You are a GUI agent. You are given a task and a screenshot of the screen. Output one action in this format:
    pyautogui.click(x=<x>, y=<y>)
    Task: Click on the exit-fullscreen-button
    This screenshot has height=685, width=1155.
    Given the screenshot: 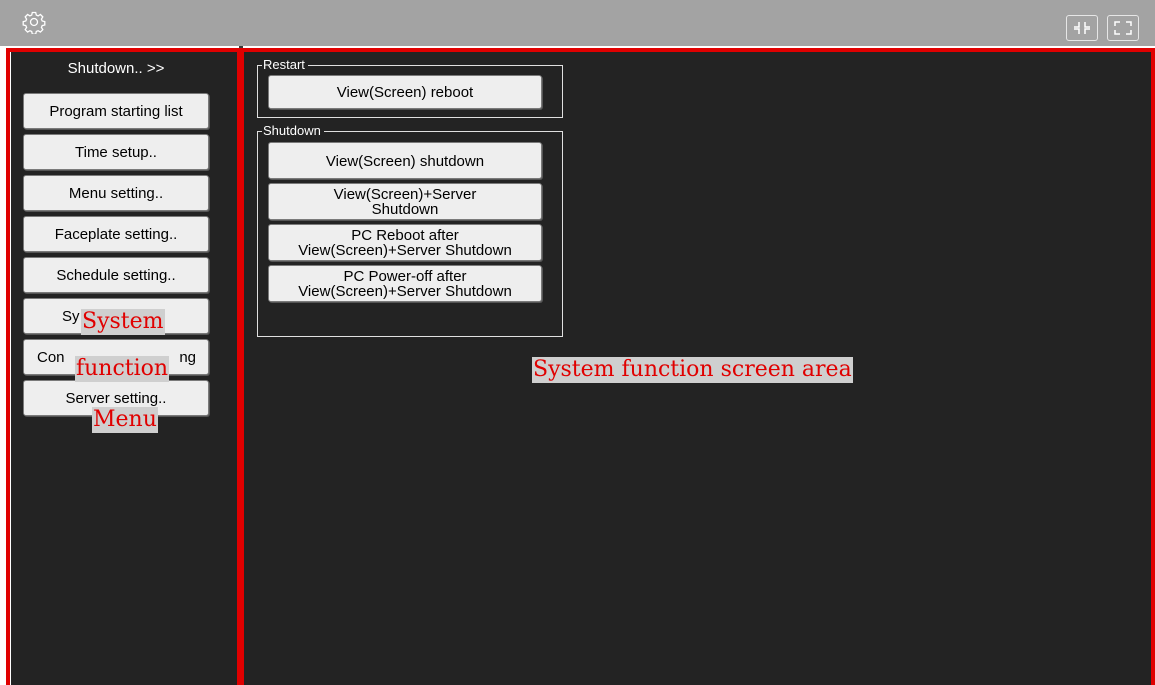 What is the action you would take?
    pyautogui.click(x=1082, y=28)
    